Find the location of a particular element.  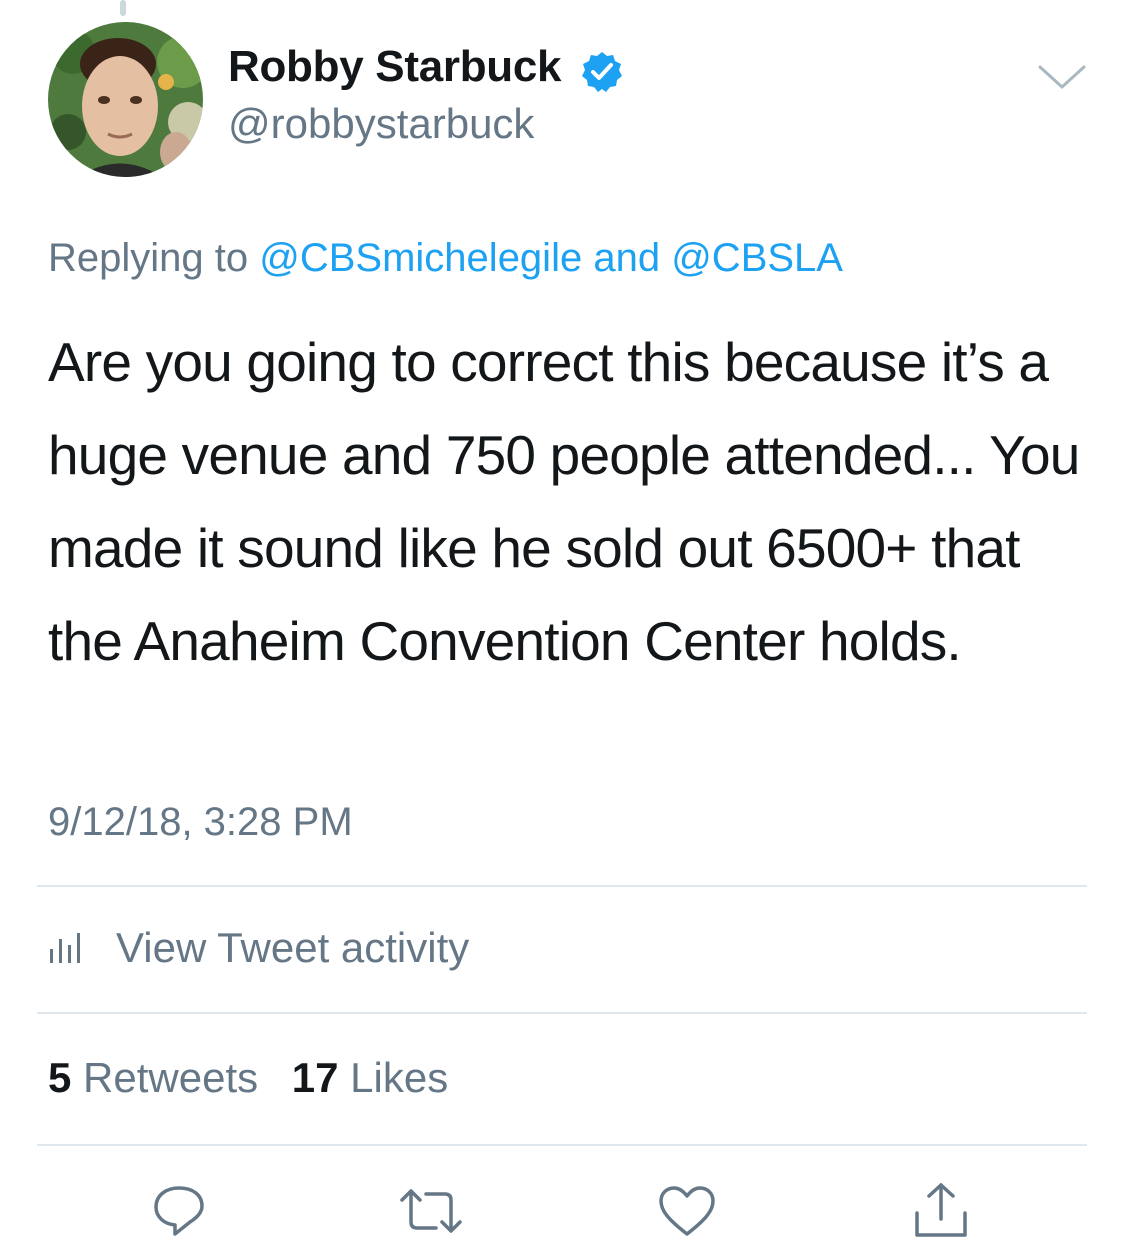

thread-connector-line is located at coordinates (123, 8).